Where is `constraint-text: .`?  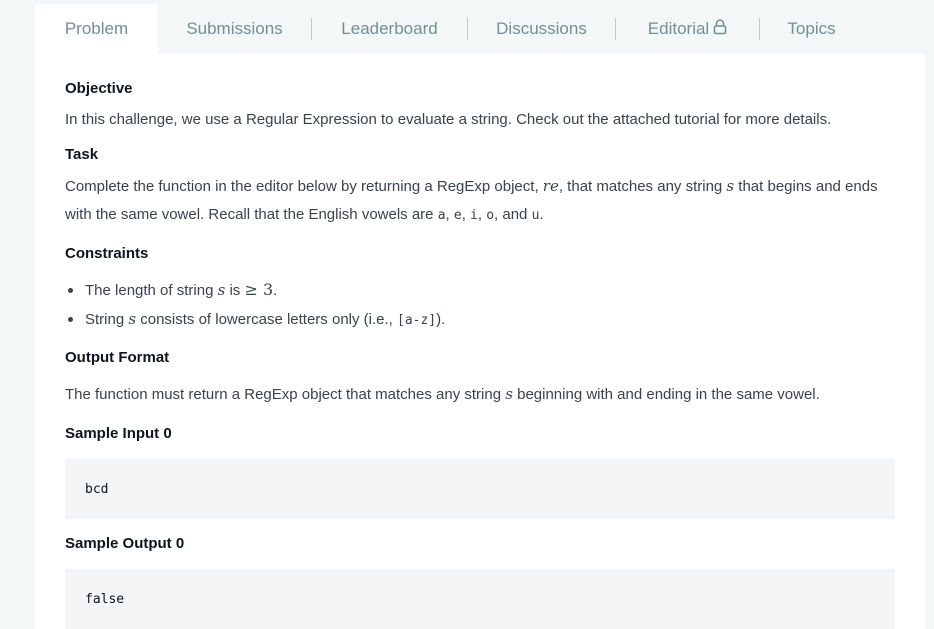
constraint-text: . is located at coordinates (275, 290).